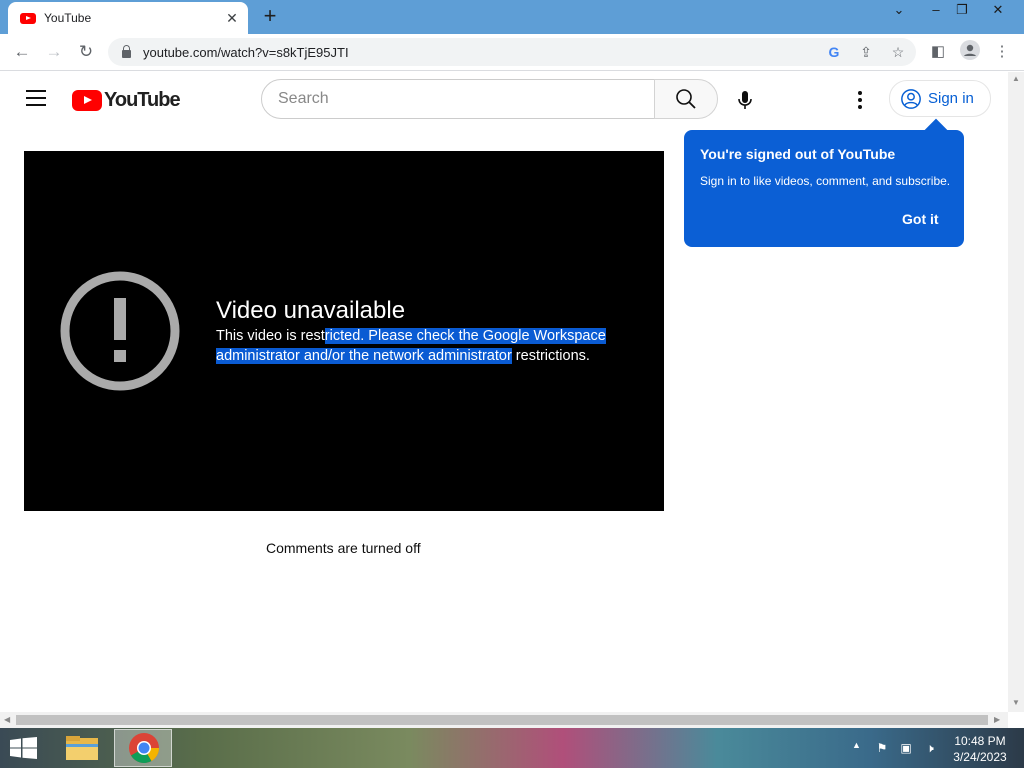 This screenshot has width=1024, height=768. I want to click on vertical-scrollbar: ▲ ▼, so click(1016, 392).